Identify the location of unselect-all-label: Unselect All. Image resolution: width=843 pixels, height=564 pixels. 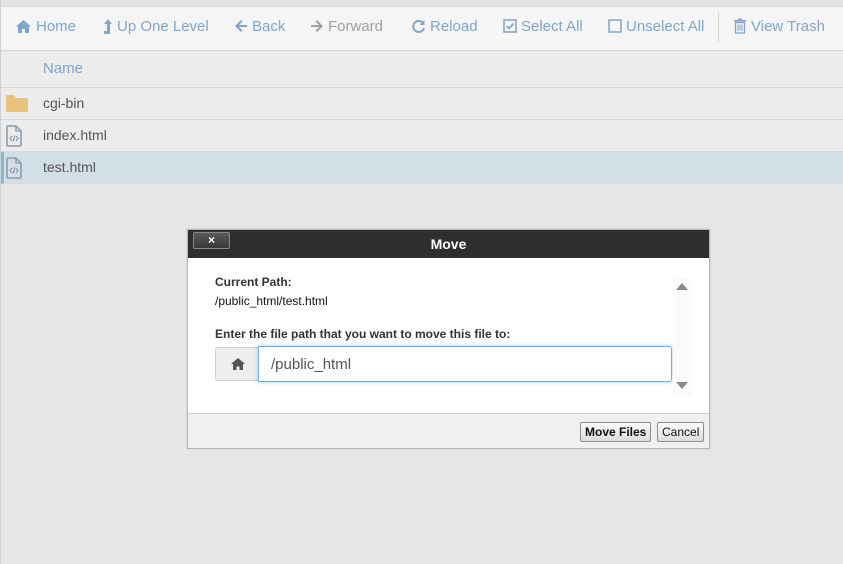
(665, 26).